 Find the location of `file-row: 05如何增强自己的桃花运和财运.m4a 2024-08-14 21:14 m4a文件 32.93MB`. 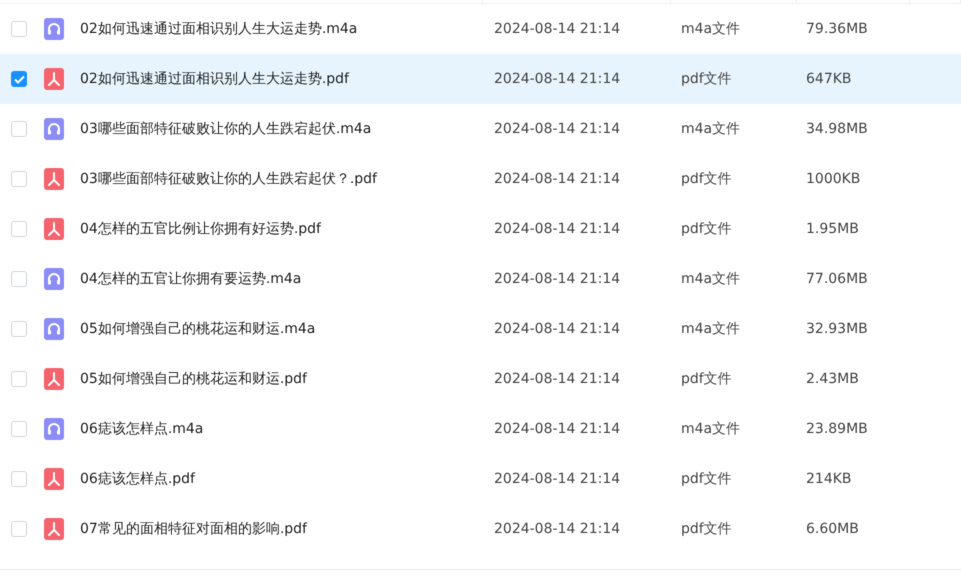

file-row: 05如何增强自己的桃花运和财运.m4a 2024-08-14 21:14 m4a文件 32.93MB is located at coordinates (480, 329).